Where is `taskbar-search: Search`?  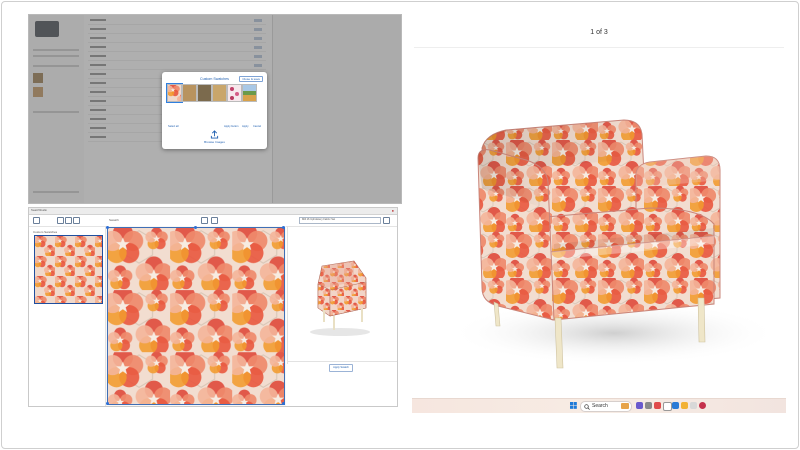
taskbar-search: Search is located at coordinates (606, 406).